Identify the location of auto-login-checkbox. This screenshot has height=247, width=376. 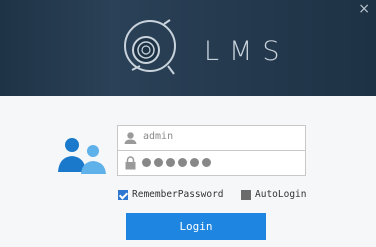
(246, 194).